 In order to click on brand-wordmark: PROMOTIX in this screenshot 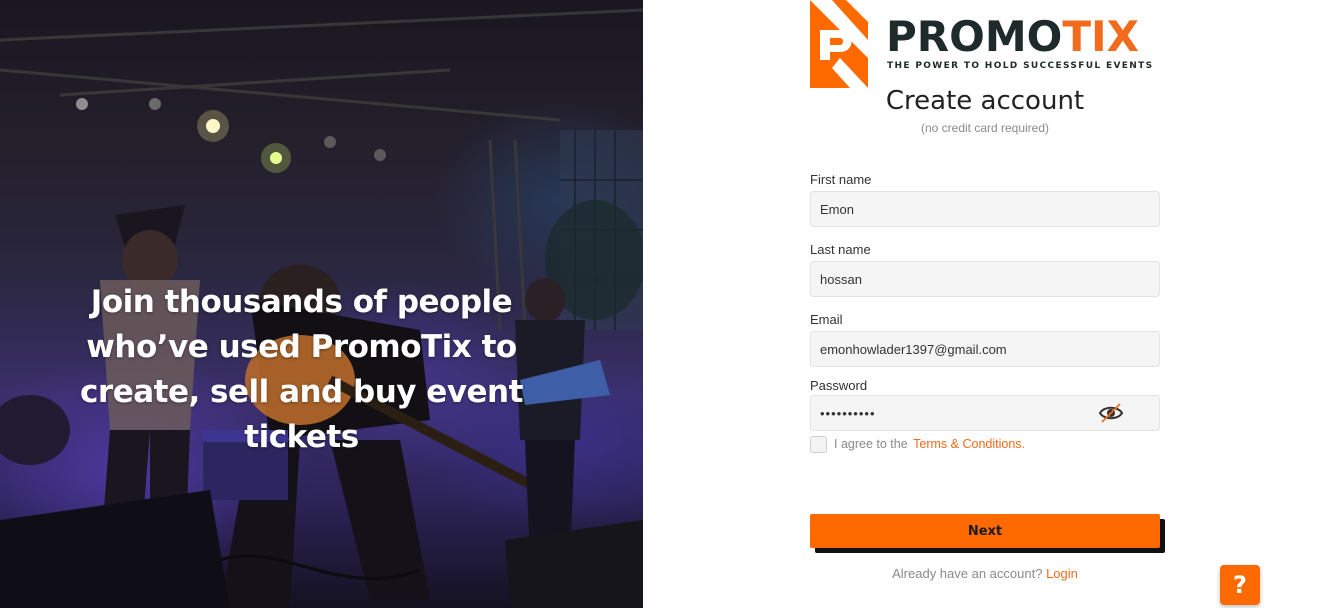, I will do `click(1012, 37)`.